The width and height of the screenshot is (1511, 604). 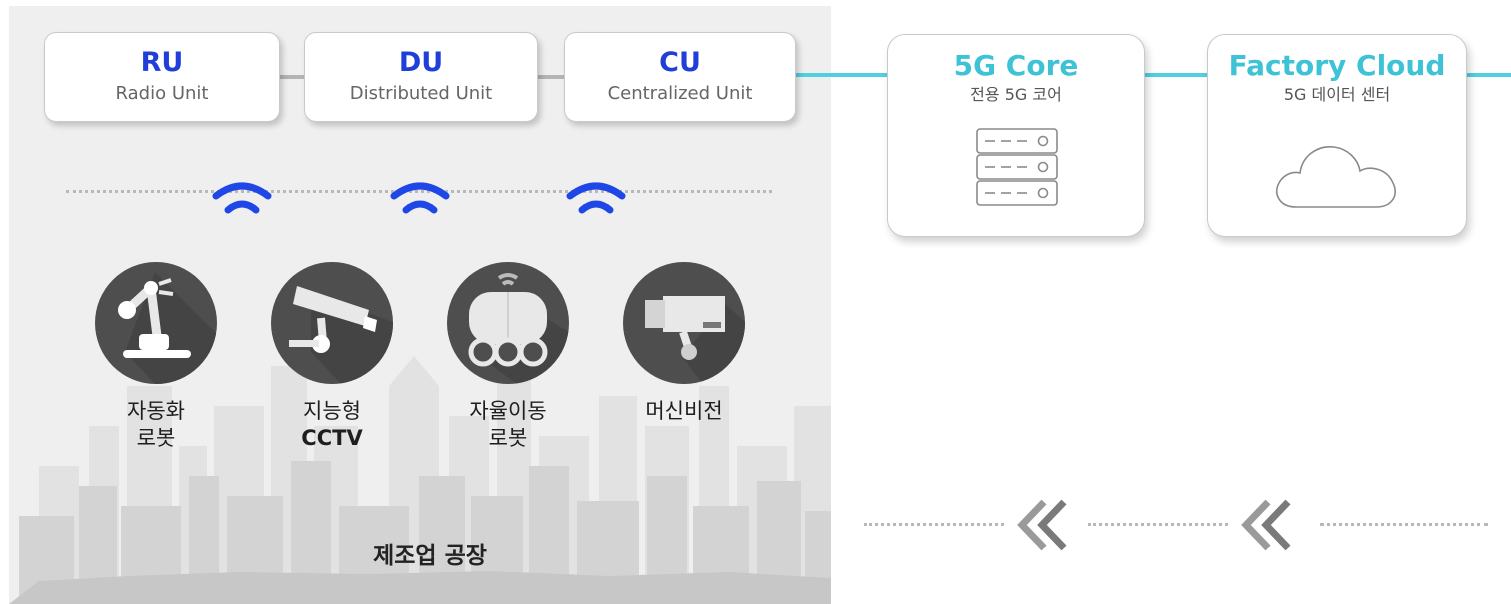 What do you see at coordinates (1177, 75) in the screenshot?
I see `core-cloud-link` at bounding box center [1177, 75].